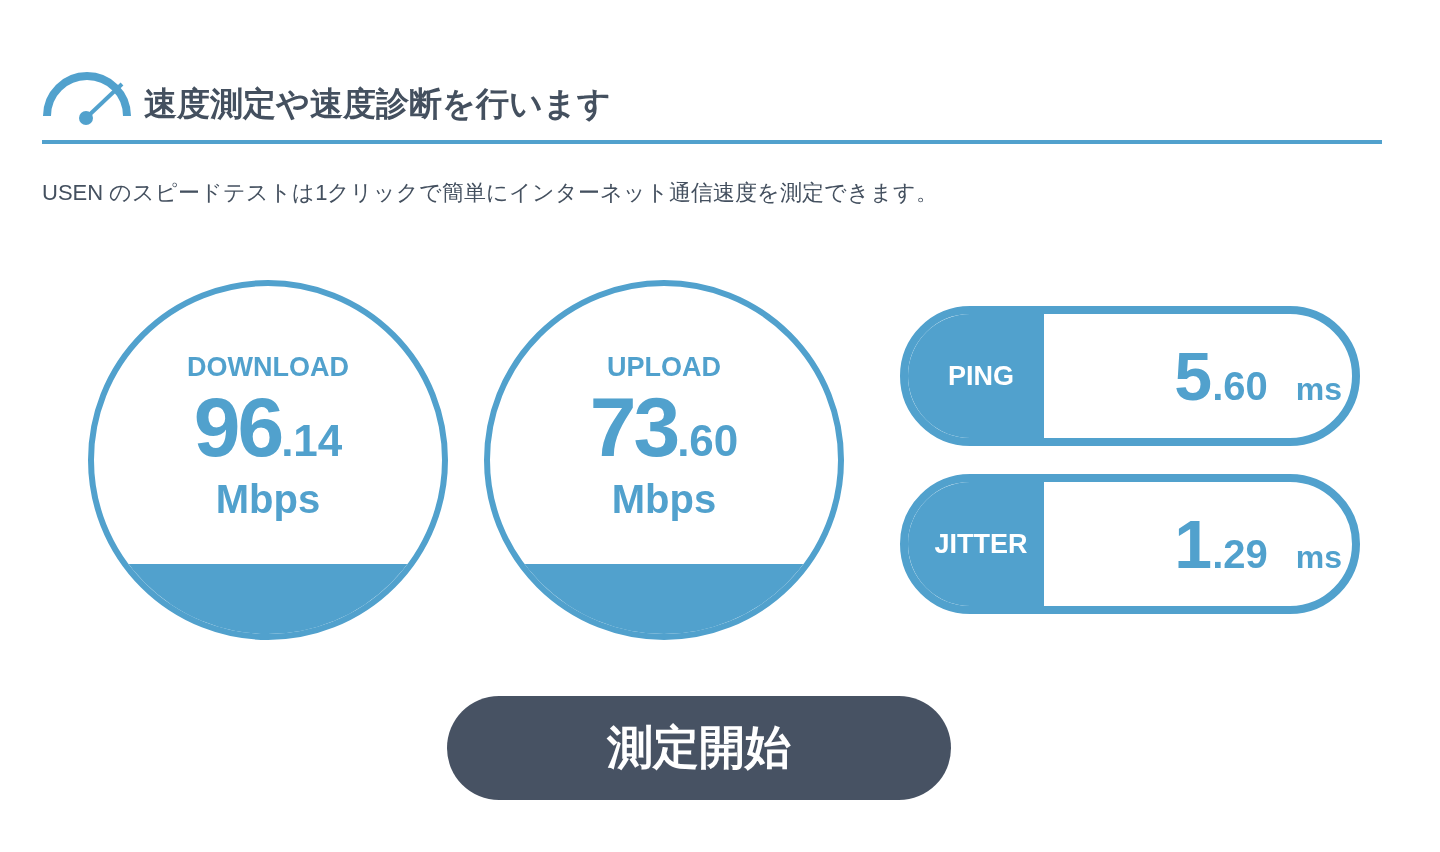 Image resolution: width=1440 pixels, height=852 pixels. Describe the element at coordinates (1240, 386) in the screenshot. I see `metric-decimal: .60` at that location.